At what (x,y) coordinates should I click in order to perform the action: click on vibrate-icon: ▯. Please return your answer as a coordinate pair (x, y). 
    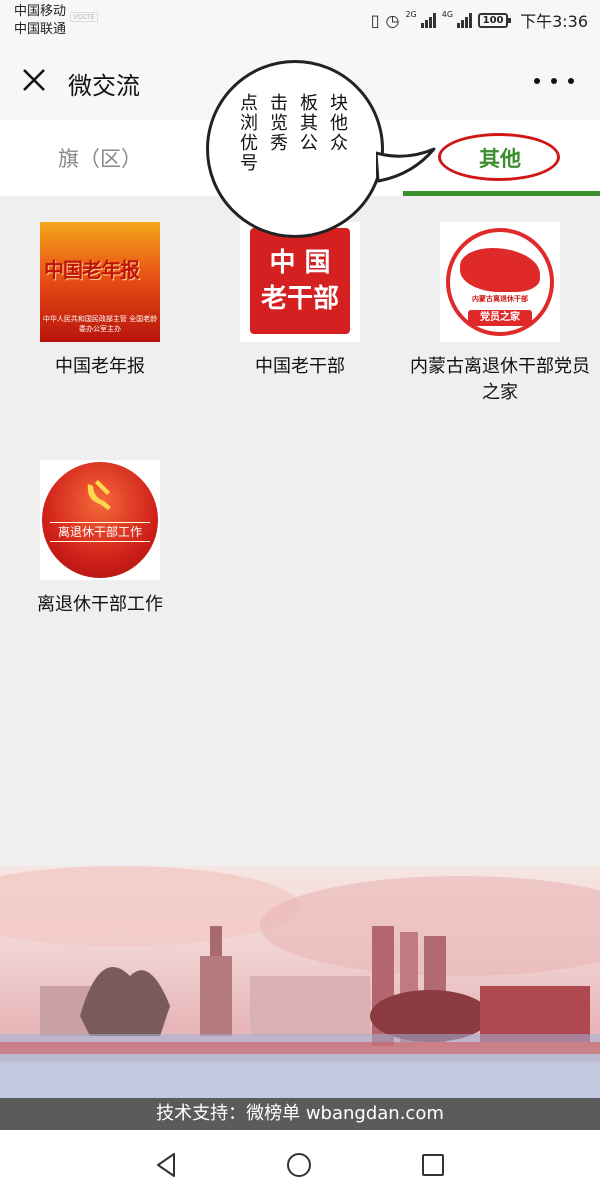
    Looking at the image, I should click on (375, 20).